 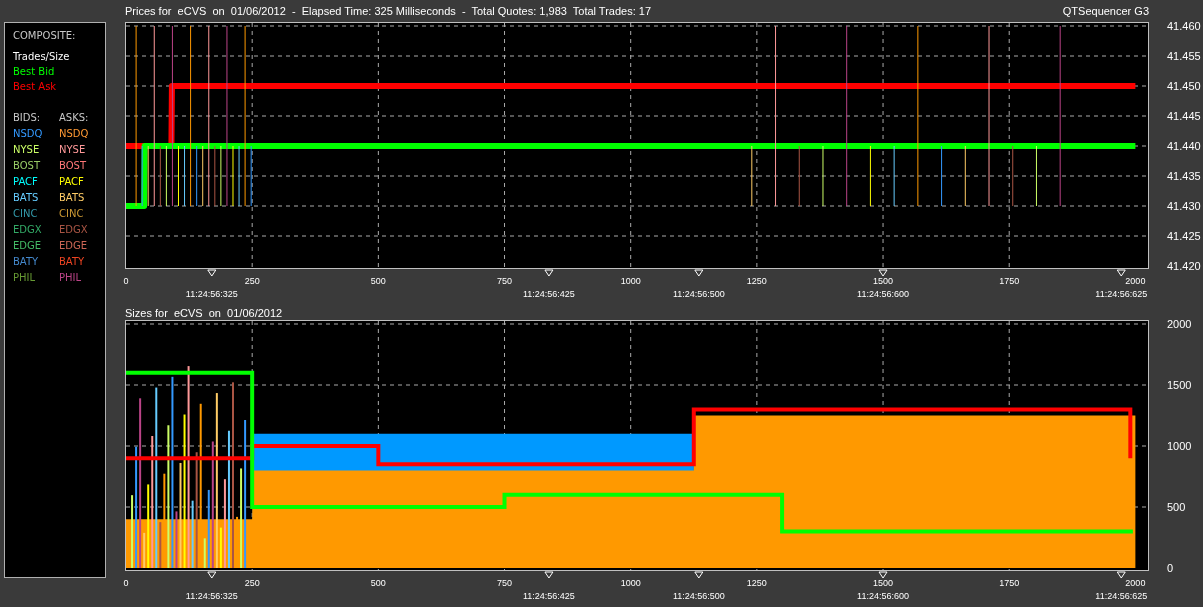 I want to click on chart-title: Prices for eCVS on 01/06/2012 - Elapsed Time: 325 Milliseconds - Total Quotes: 1,983 Total Trades: 17, so click(x=388, y=11).